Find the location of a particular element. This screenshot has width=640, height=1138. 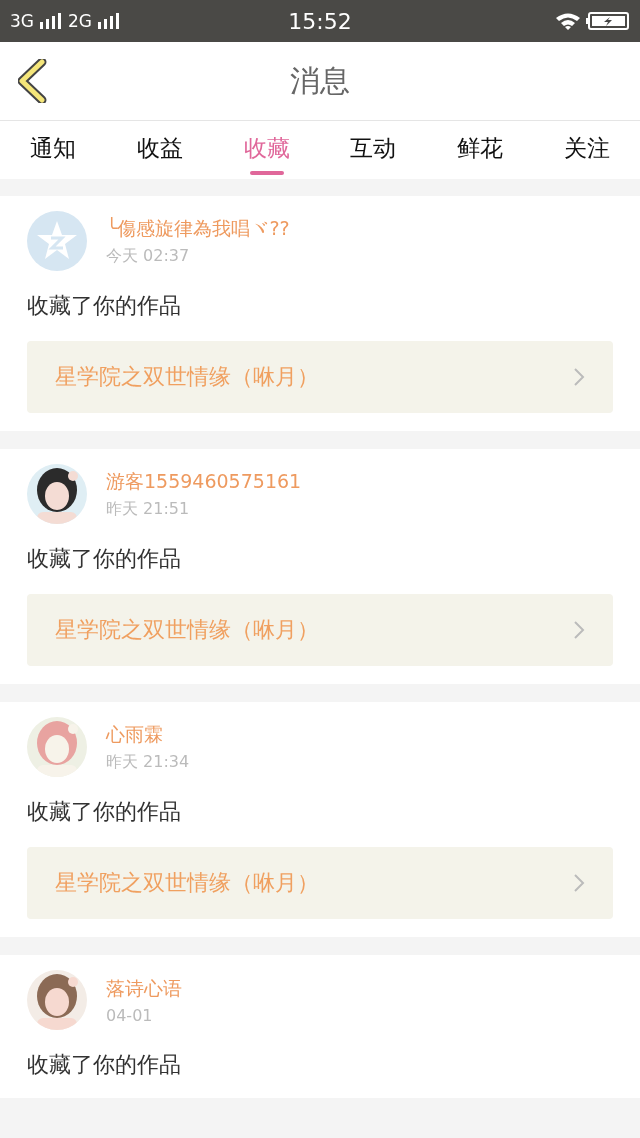

message-time: 昨天 21:51 is located at coordinates (148, 509).